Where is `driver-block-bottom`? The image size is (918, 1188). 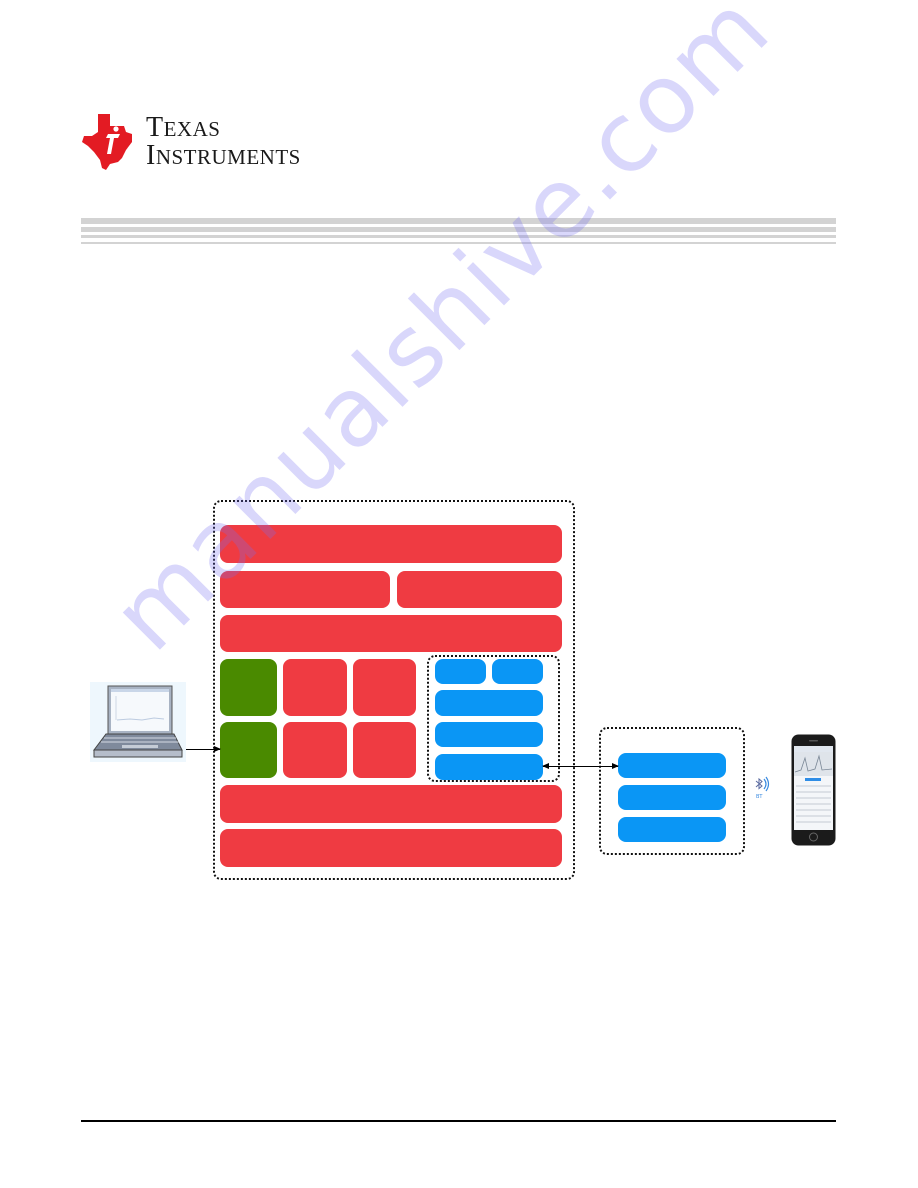 driver-block-bottom is located at coordinates (248, 750).